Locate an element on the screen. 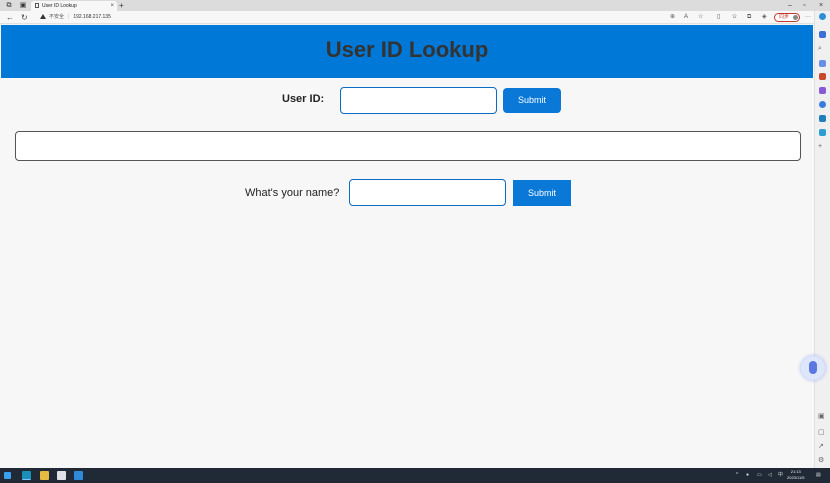  hide-sidebar-icon: ▢ is located at coordinates (821, 432).